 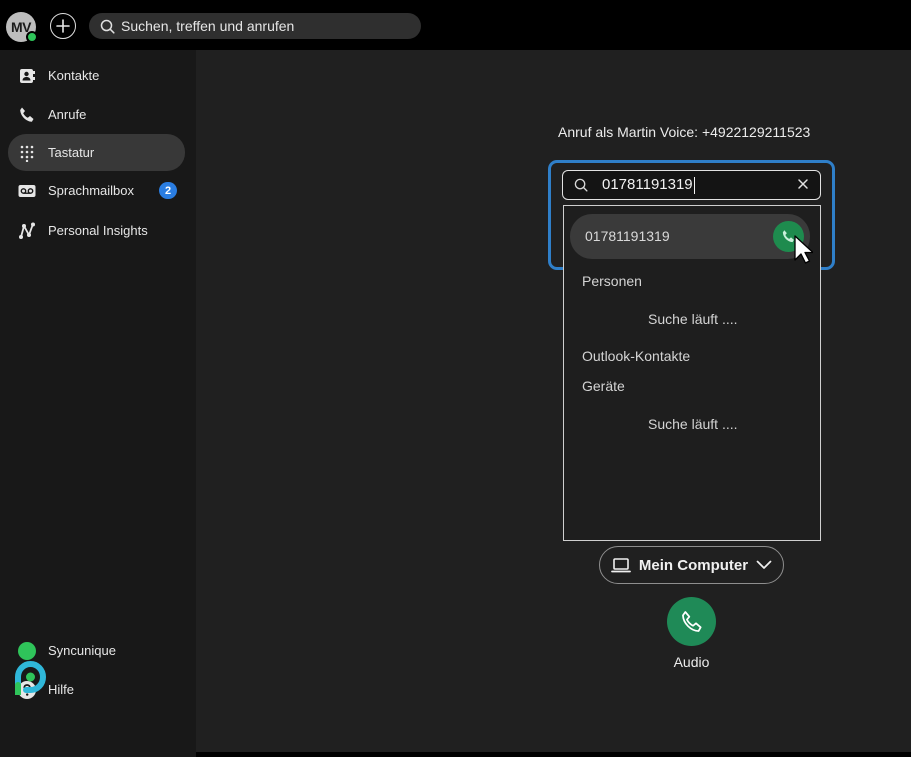 What do you see at coordinates (612, 281) in the screenshot?
I see `section-personen: Personen` at bounding box center [612, 281].